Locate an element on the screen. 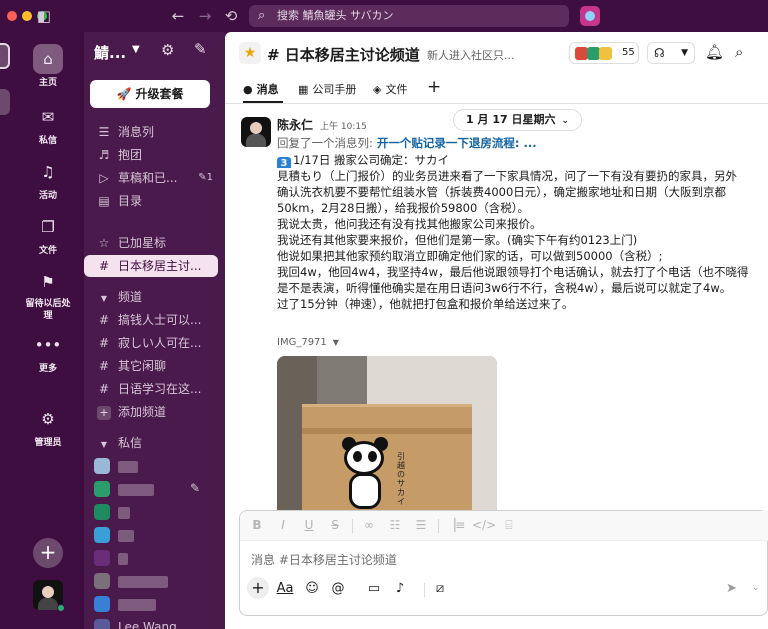  member-list-button: 55 is located at coordinates (604, 53).